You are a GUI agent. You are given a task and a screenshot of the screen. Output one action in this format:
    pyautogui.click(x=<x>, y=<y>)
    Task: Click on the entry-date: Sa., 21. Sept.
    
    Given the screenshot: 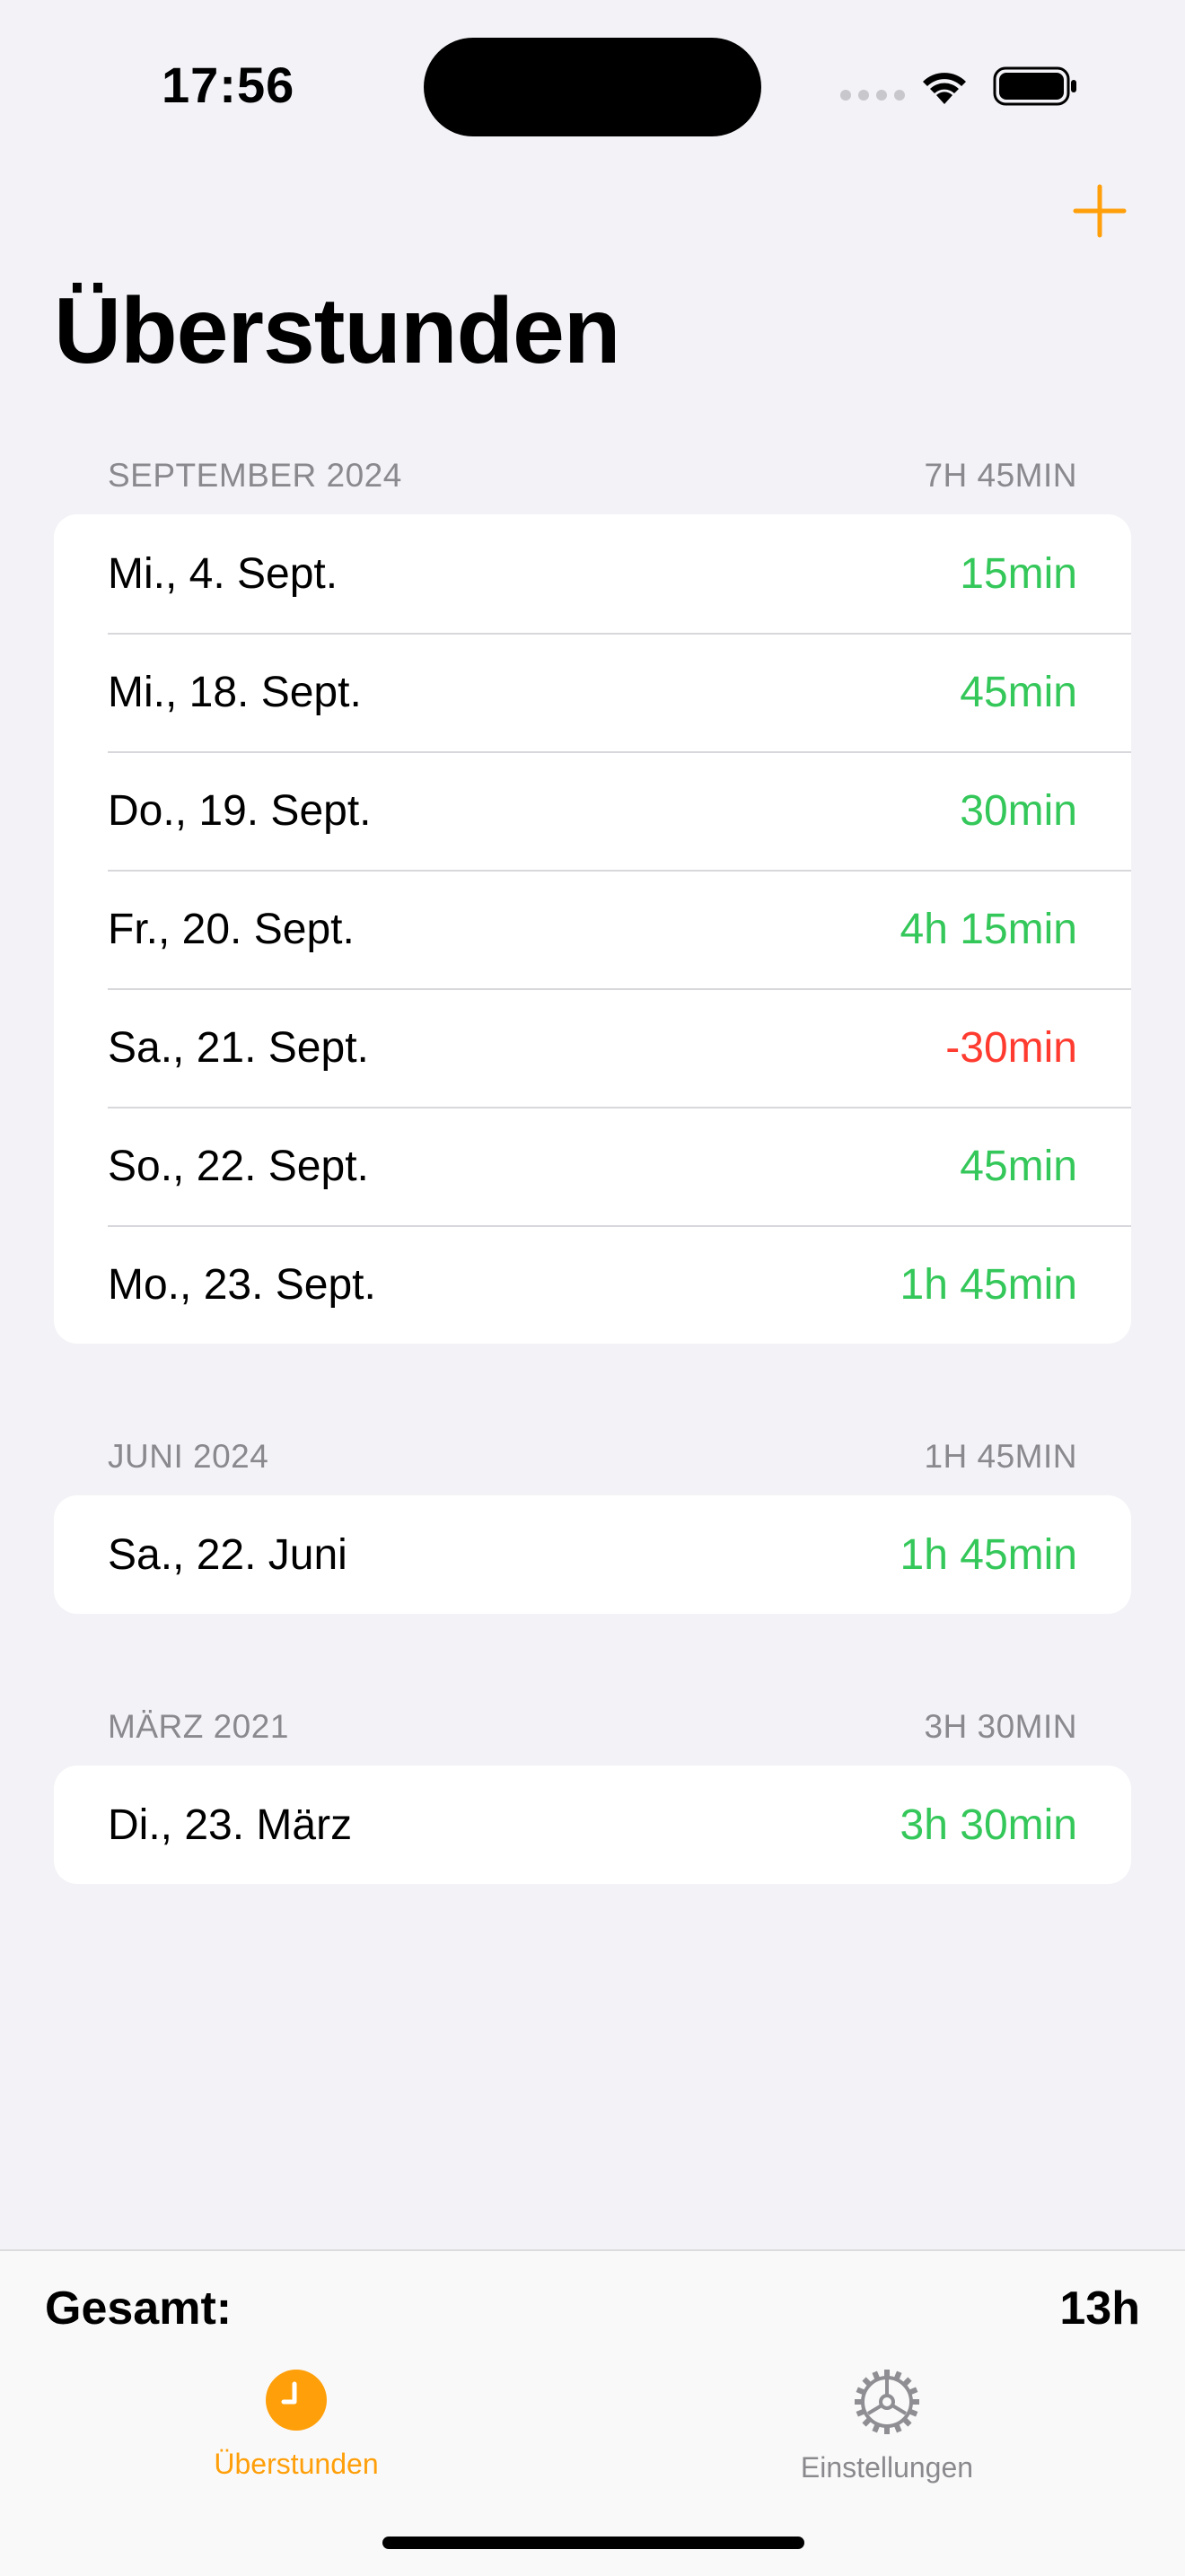 What is the action you would take?
    pyautogui.click(x=238, y=1047)
    